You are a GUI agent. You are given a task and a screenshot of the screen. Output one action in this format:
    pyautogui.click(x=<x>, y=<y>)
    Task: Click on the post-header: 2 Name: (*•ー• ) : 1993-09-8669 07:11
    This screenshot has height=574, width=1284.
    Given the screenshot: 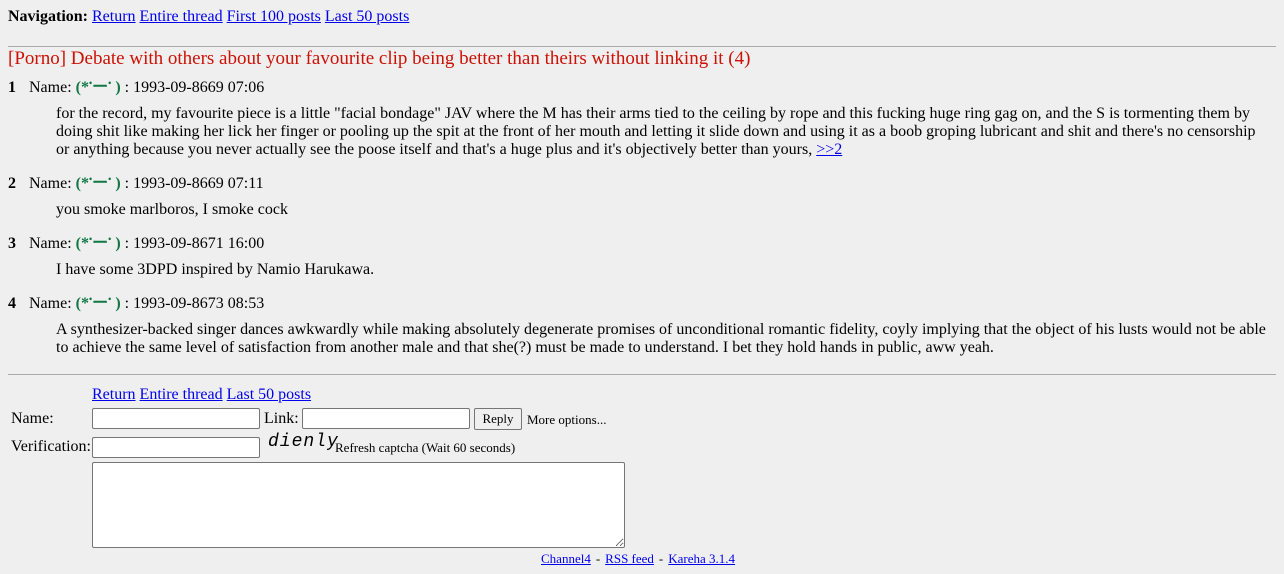 What is the action you would take?
    pyautogui.click(x=136, y=184)
    